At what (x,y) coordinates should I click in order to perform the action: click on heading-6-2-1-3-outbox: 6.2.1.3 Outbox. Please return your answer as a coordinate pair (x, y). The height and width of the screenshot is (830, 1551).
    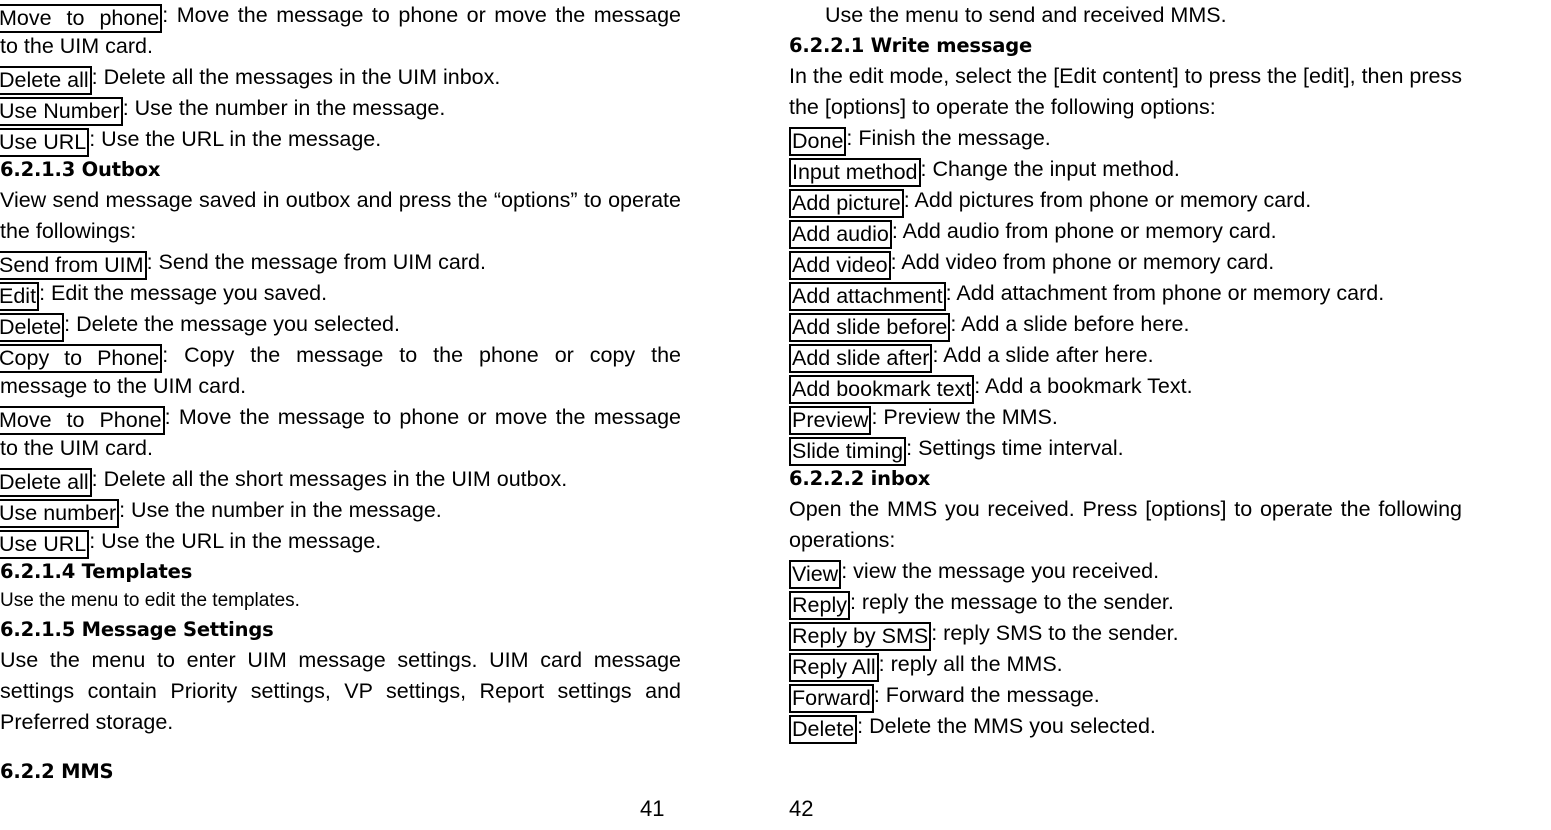
    Looking at the image, I should click on (80, 169).